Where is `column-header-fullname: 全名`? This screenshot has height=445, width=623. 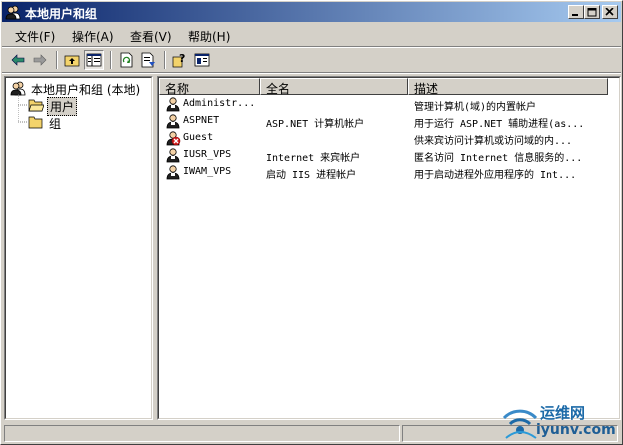
column-header-fullname: 全名 is located at coordinates (334, 87).